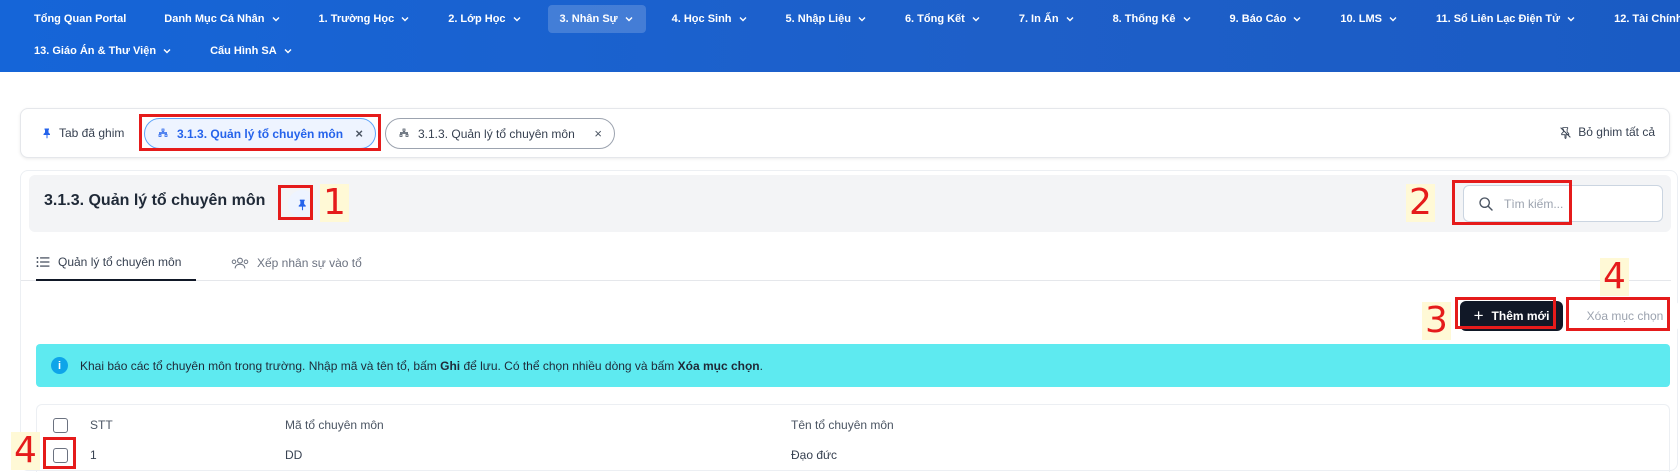 This screenshot has width=1680, height=472. What do you see at coordinates (761, 365) in the screenshot?
I see `info-text-part: .` at bounding box center [761, 365].